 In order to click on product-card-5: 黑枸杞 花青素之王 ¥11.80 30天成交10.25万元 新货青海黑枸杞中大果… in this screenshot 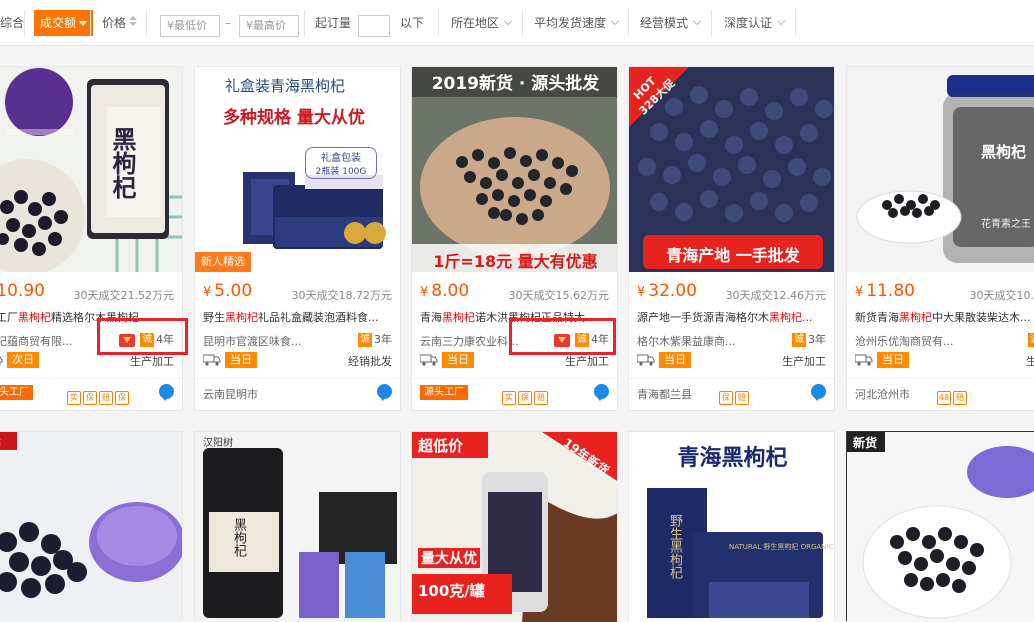, I will do `click(940, 238)`.